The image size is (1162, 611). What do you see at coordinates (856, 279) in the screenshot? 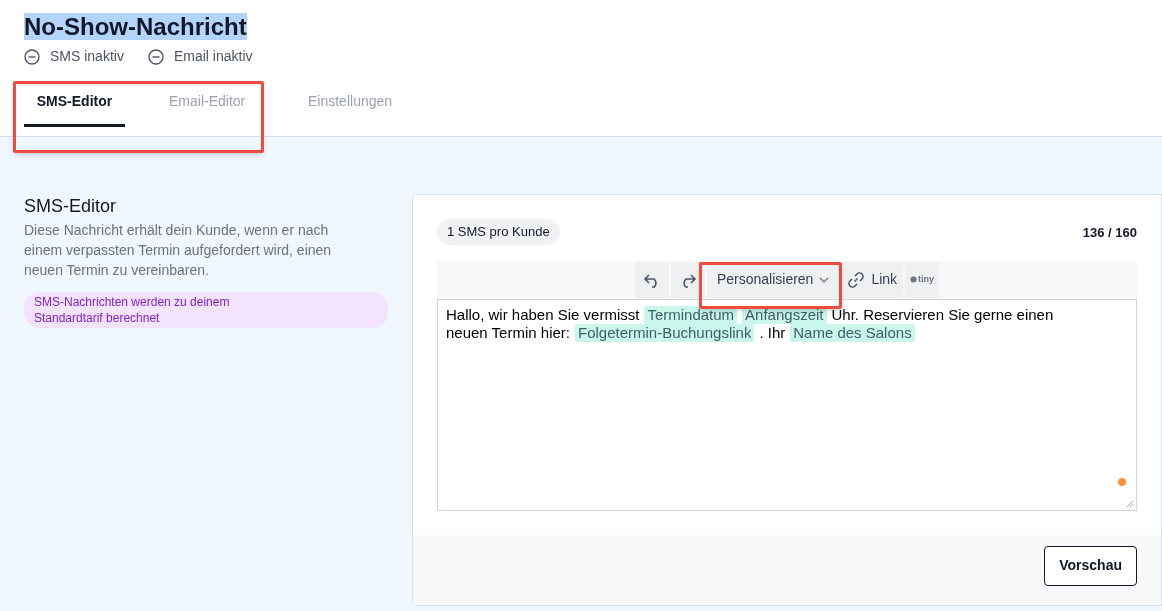
I see `link-icon` at bounding box center [856, 279].